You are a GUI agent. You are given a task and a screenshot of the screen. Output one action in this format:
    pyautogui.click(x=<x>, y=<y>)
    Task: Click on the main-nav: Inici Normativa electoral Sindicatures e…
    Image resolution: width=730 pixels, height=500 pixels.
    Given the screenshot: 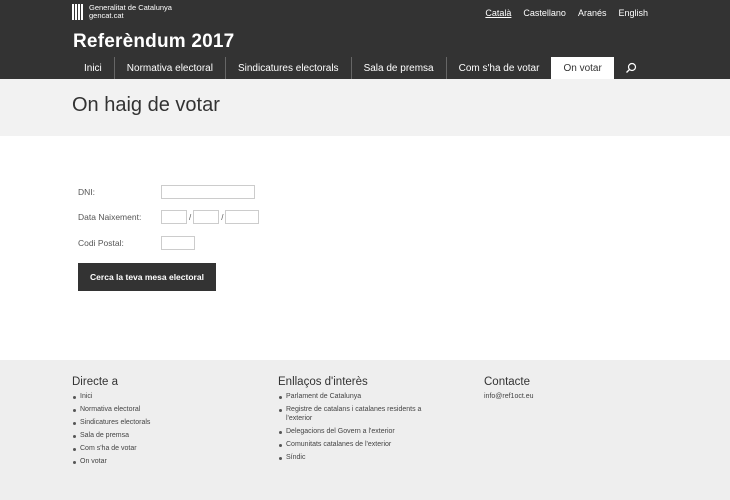 What is the action you would take?
    pyautogui.click(x=358, y=68)
    